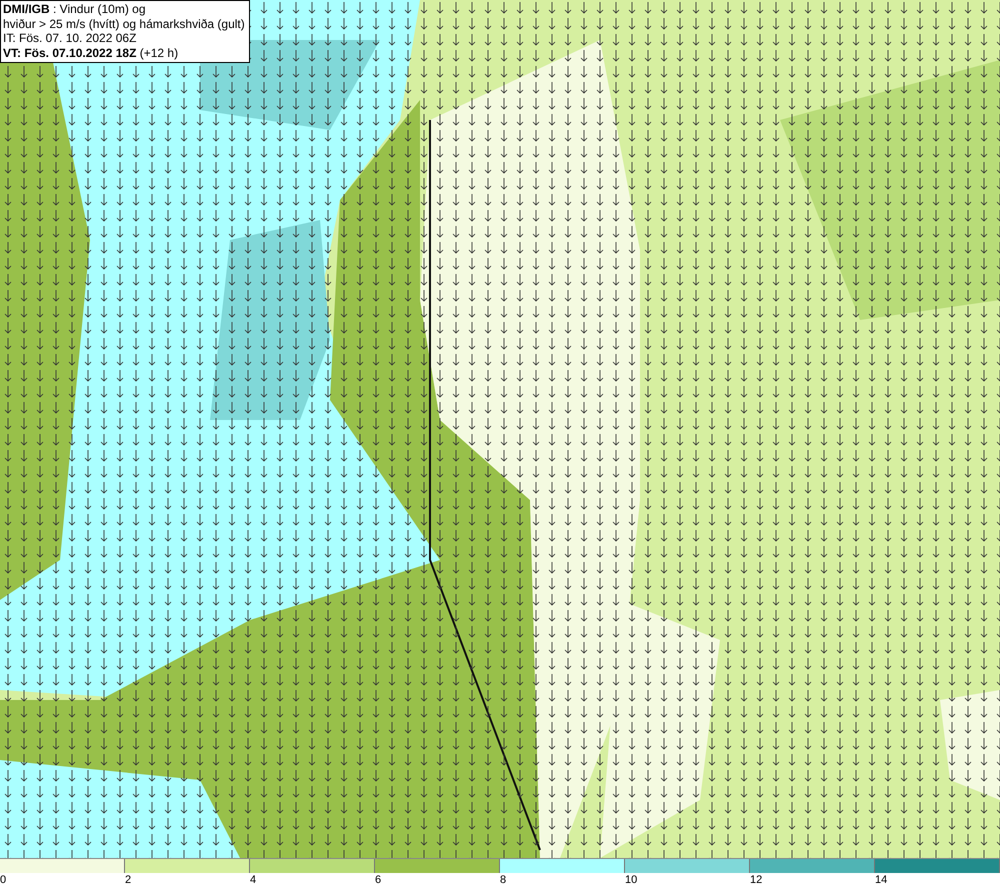  Describe the element at coordinates (70, 38) in the screenshot. I see `title-line: IT: Fös. 07. 10. 2022 06Z` at that location.